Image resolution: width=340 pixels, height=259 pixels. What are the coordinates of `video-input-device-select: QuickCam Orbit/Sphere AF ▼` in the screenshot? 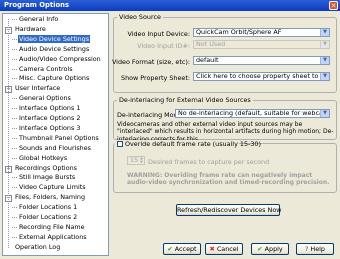 It's located at (261, 32).